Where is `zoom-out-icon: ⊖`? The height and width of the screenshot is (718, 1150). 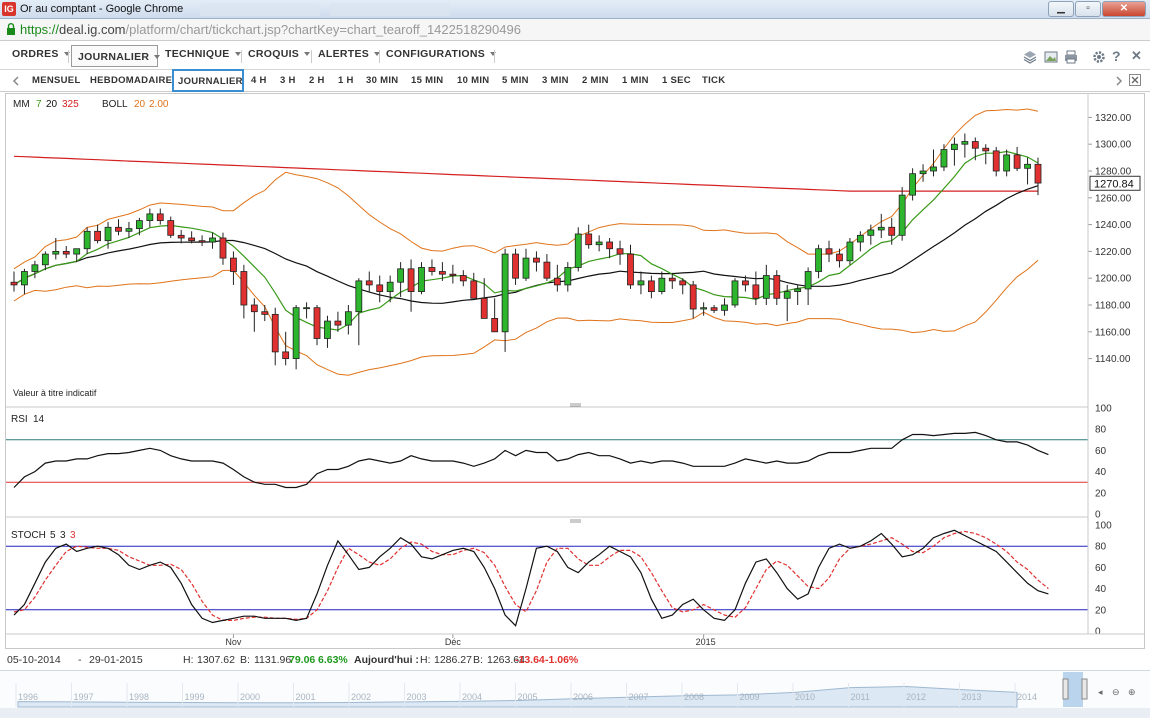 zoom-out-icon: ⊖ is located at coordinates (1116, 692).